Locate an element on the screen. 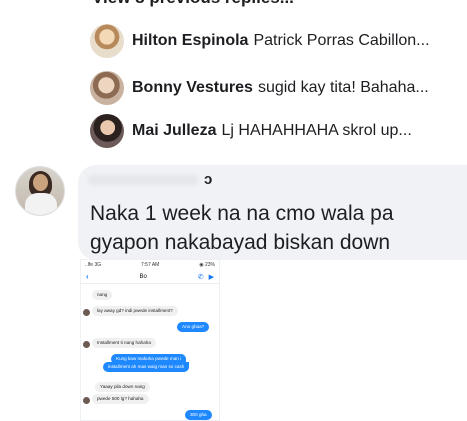 The image size is (467, 421). chat-message: Yaaay pila down nang is located at coordinates (122, 387).